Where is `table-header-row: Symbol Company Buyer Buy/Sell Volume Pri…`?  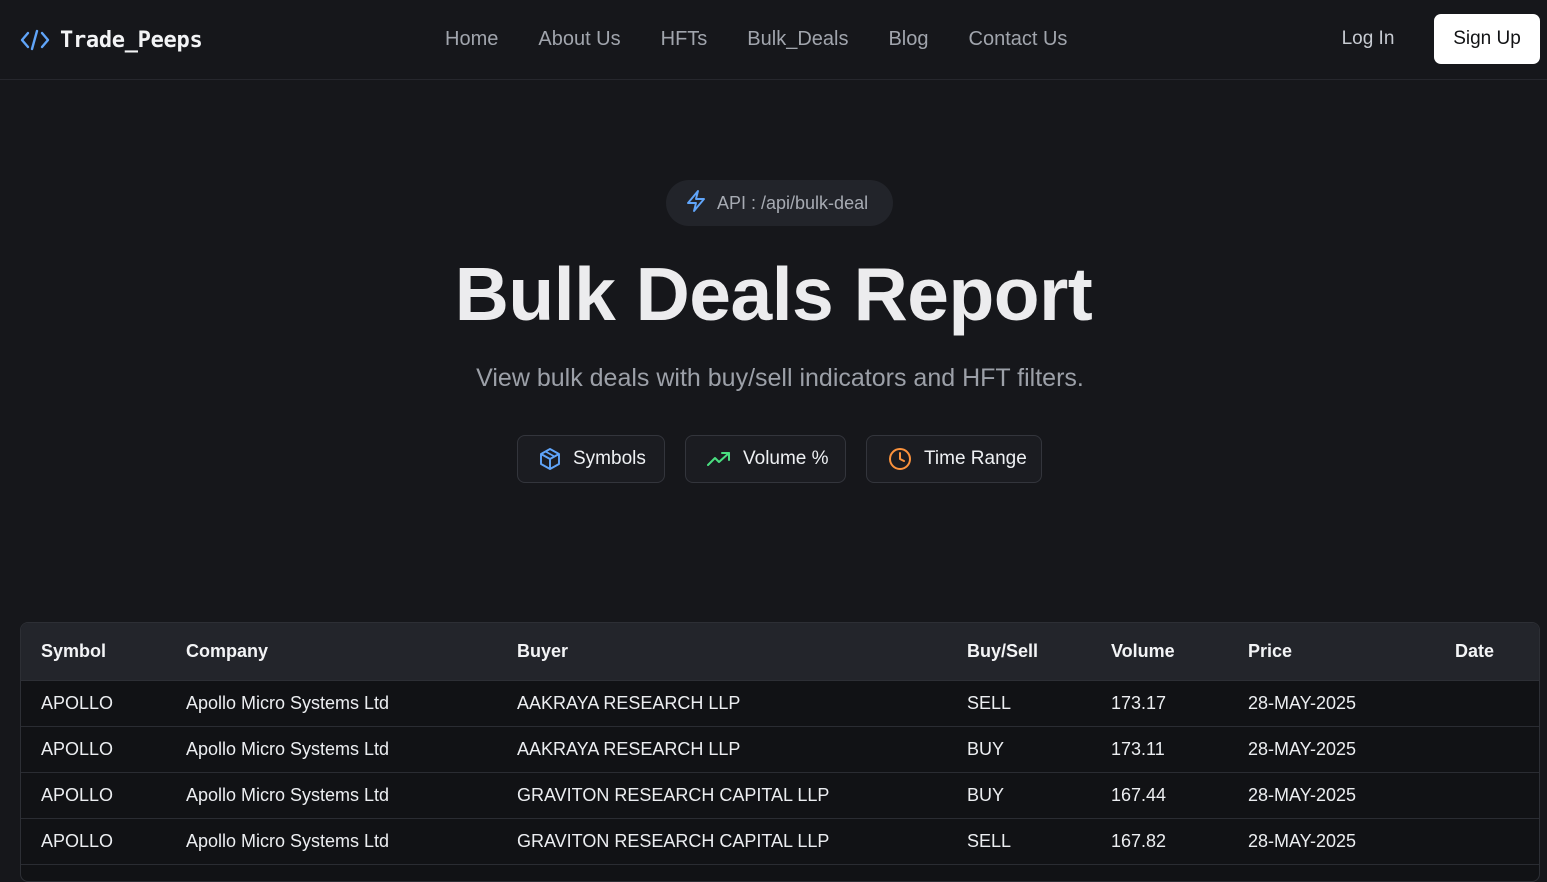
table-header-row: Symbol Company Buyer Buy/Sell Volume Pri… is located at coordinates (780, 652).